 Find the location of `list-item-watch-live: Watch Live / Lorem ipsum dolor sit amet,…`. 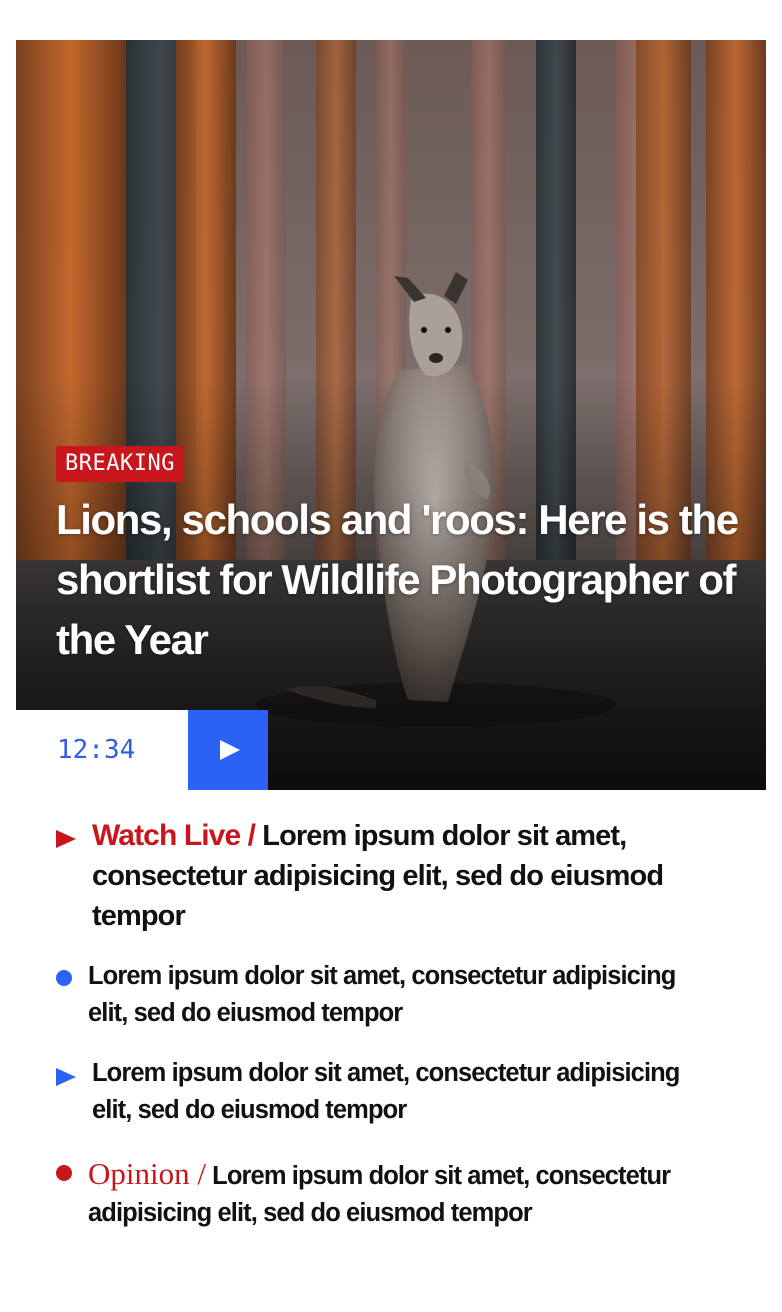

list-item-watch-live: Watch Live / Lorem ipsum dolor sit amet,… is located at coordinates (396, 876).